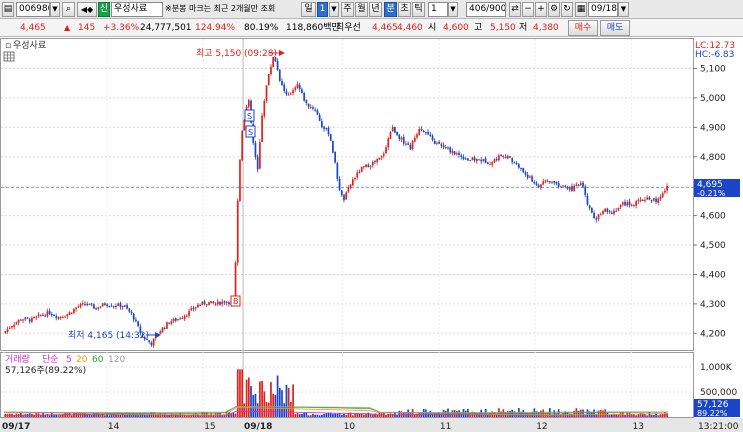  I want to click on stock-name-field: 우성사료, so click(137, 9).